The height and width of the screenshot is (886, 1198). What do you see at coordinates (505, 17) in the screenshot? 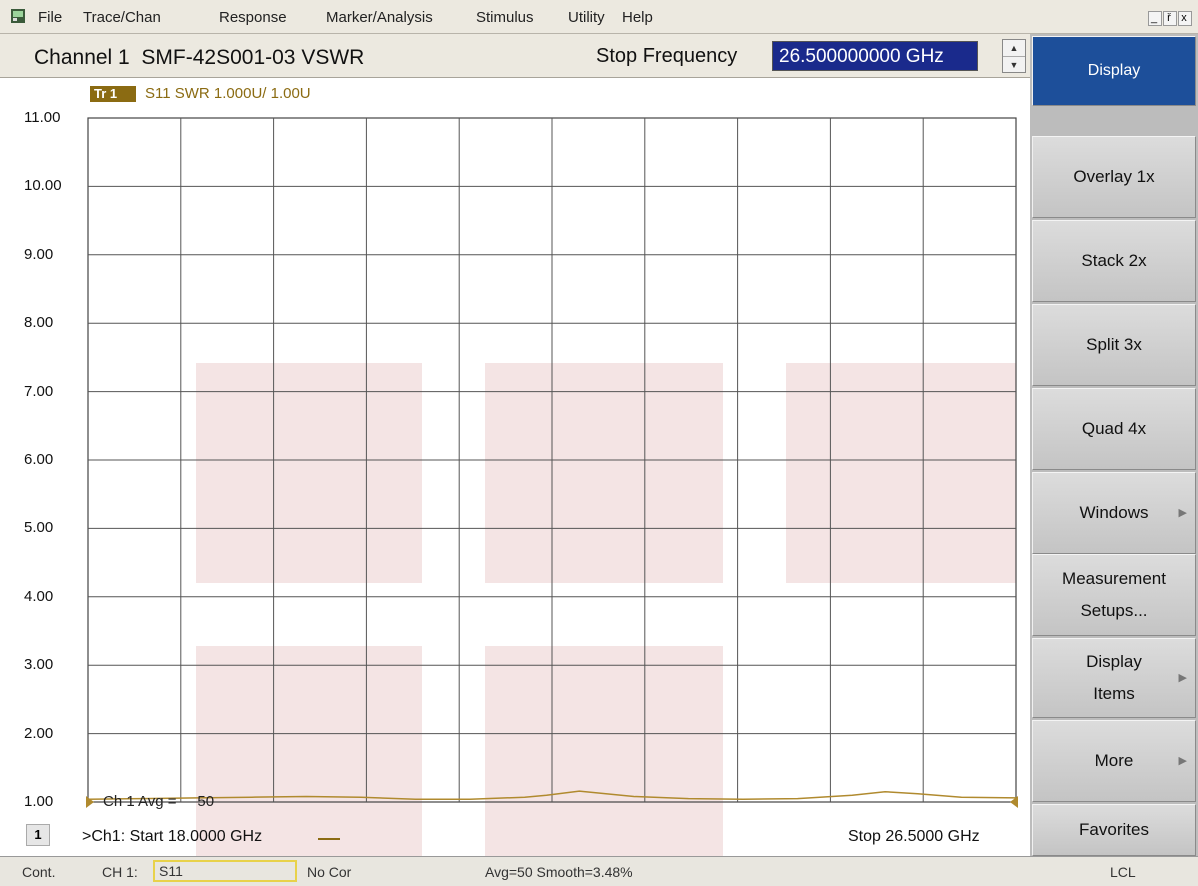
I see `menu-stimulus: Stimulus` at bounding box center [505, 17].